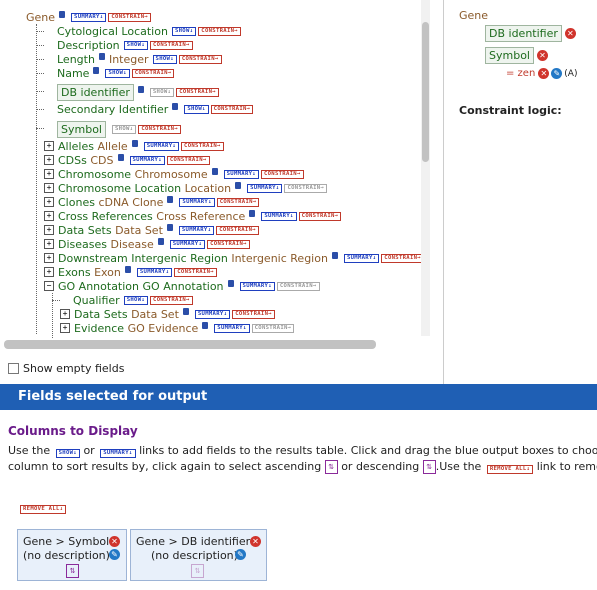  Describe the element at coordinates (190, 344) in the screenshot. I see `tree-horizontal-scrollbar` at that location.